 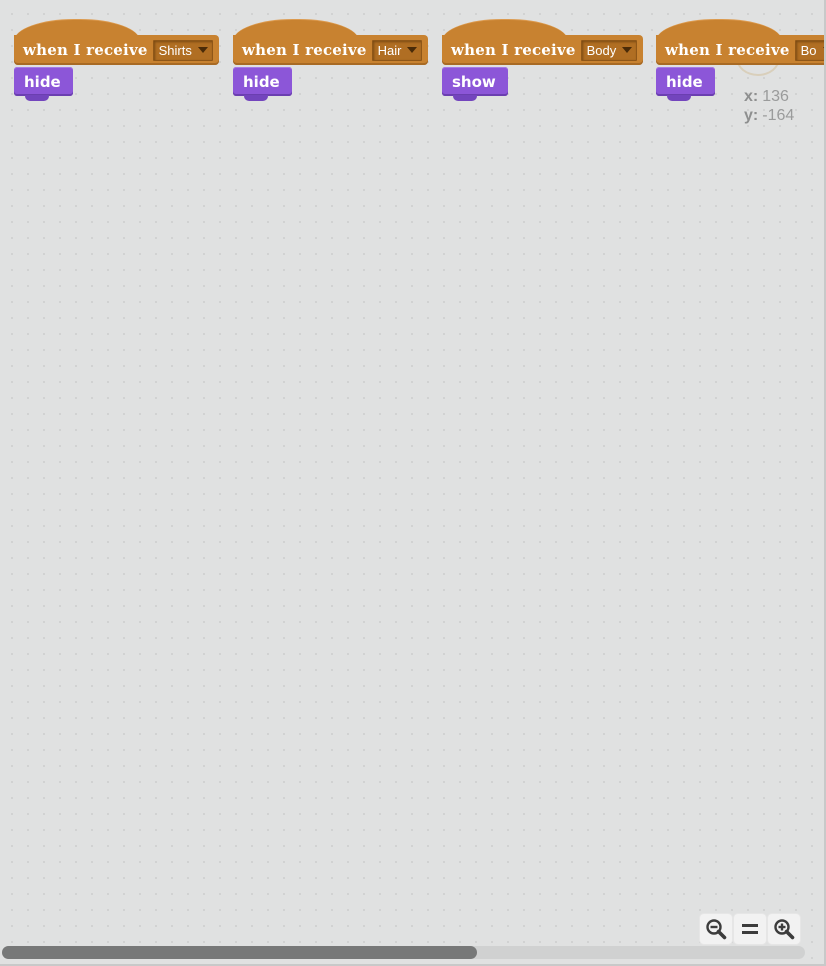 I want to click on message-dropdown: Body, so click(x=609, y=50).